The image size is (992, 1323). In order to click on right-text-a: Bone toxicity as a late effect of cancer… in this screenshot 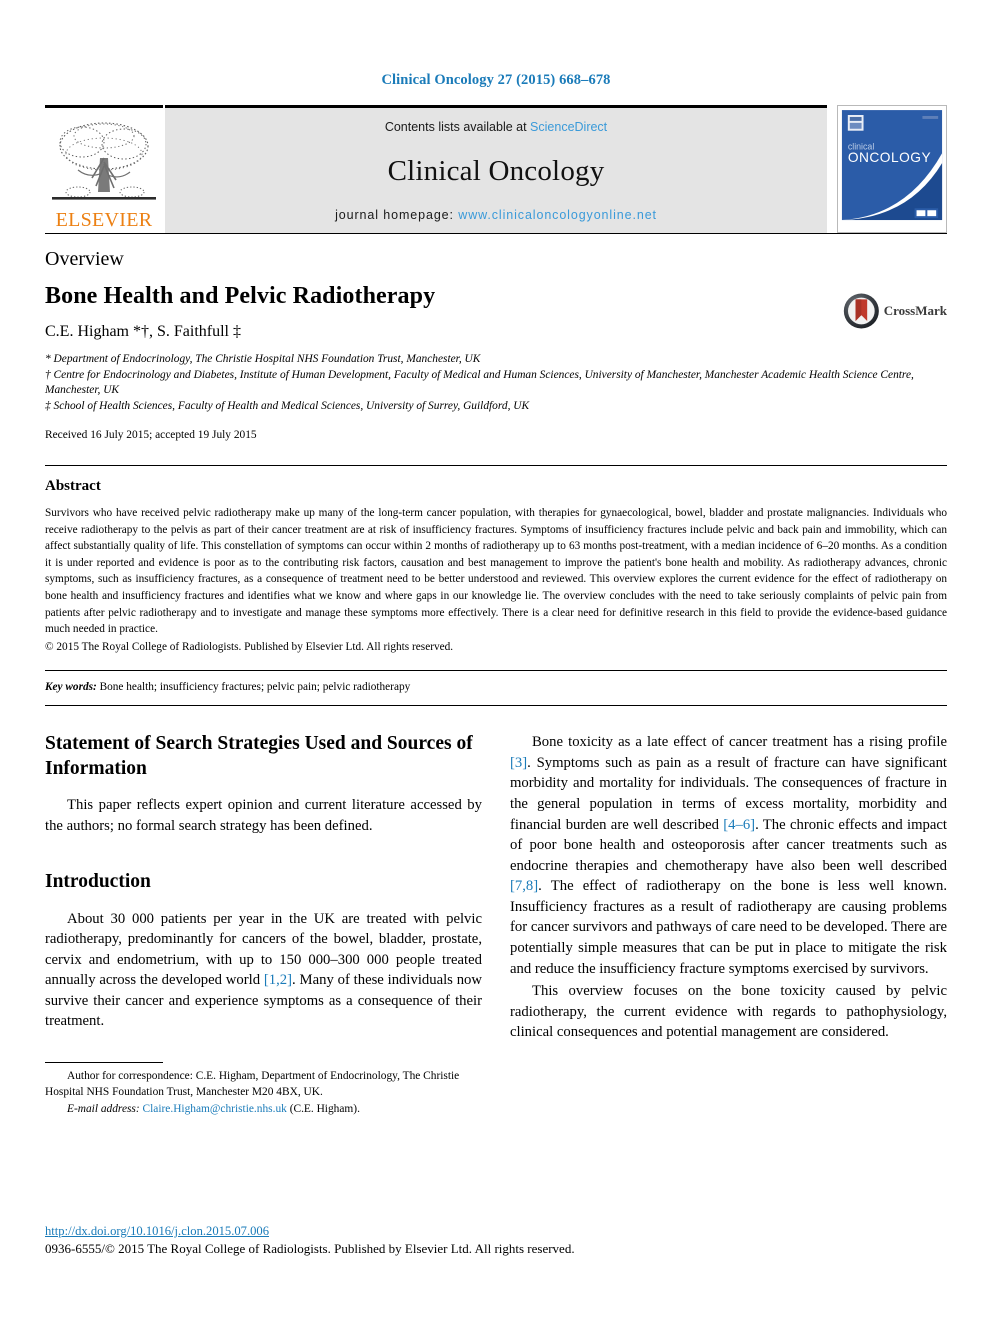, I will do `click(739, 742)`.